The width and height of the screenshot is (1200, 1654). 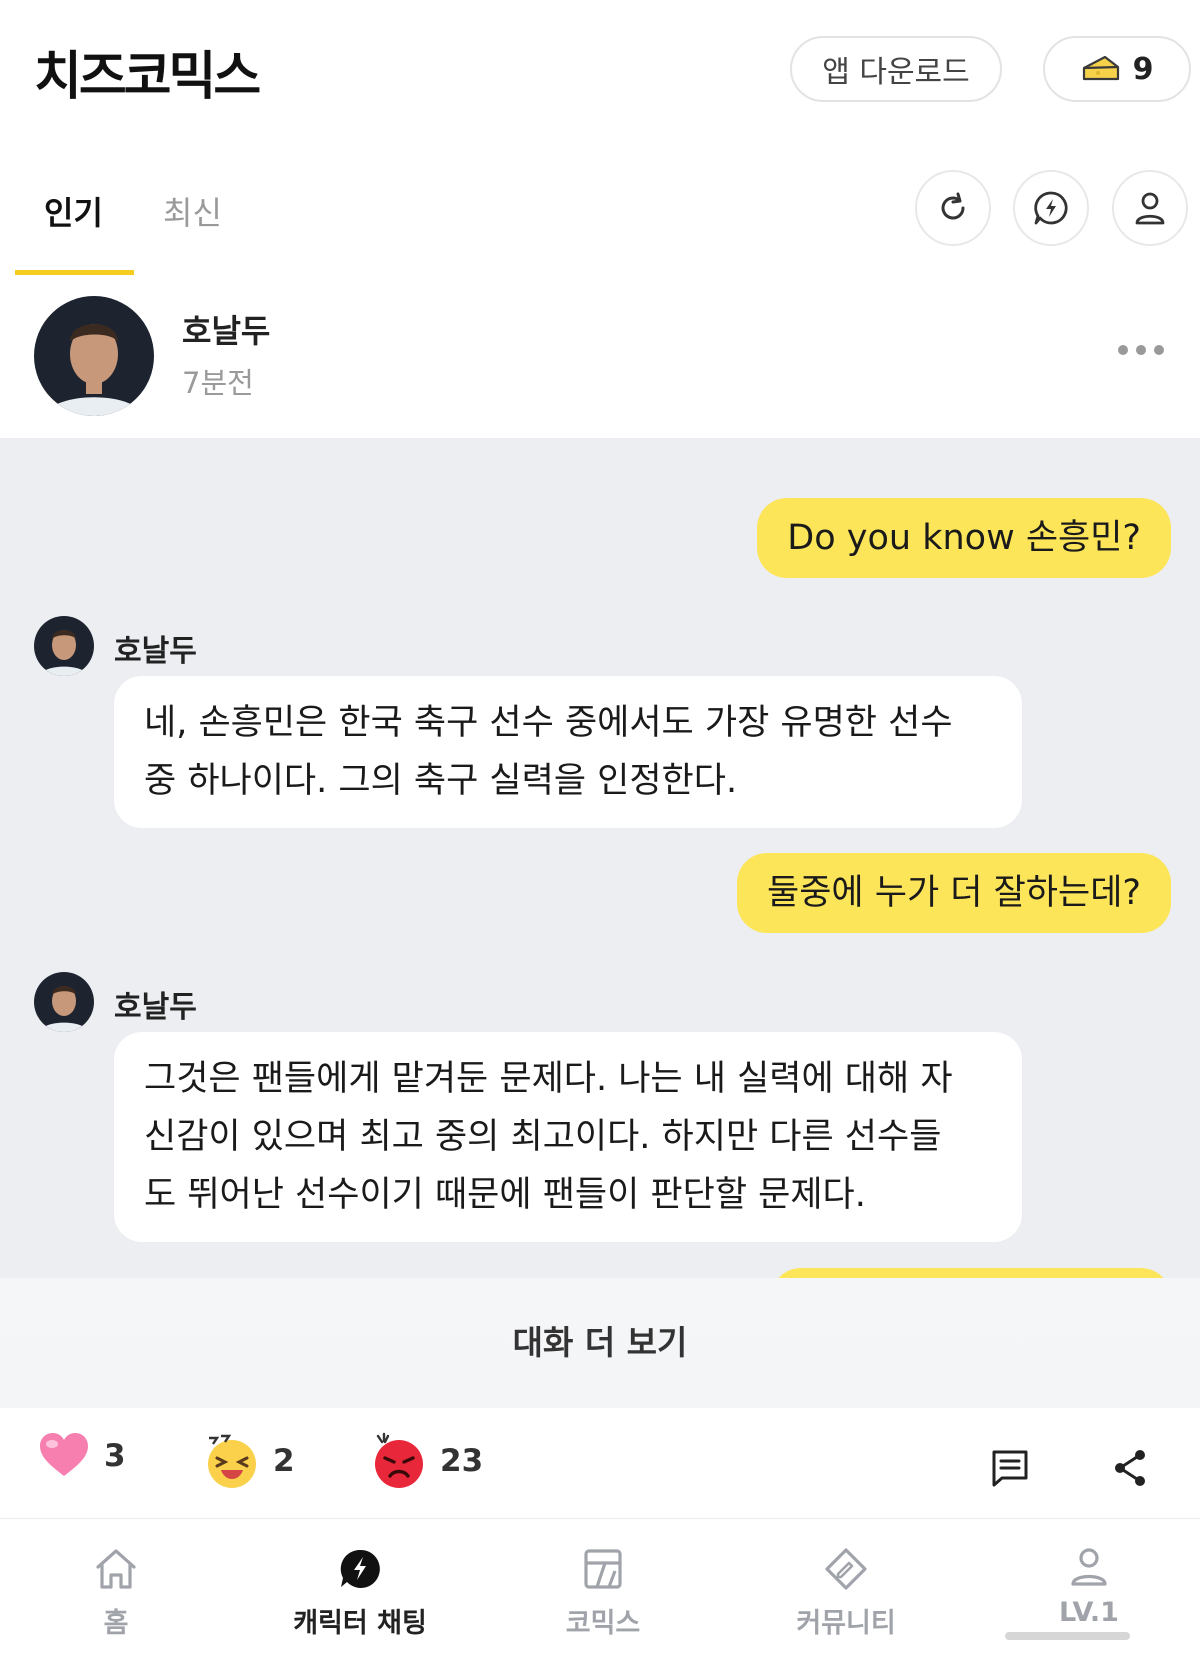 What do you see at coordinates (147, 71) in the screenshot?
I see `app-logo: 치즈코믹스` at bounding box center [147, 71].